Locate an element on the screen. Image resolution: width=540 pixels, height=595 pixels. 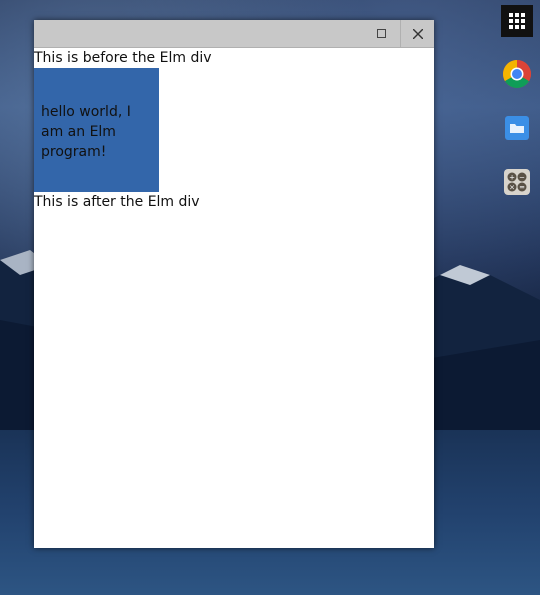
app-launcher-icon is located at coordinates (517, 21).